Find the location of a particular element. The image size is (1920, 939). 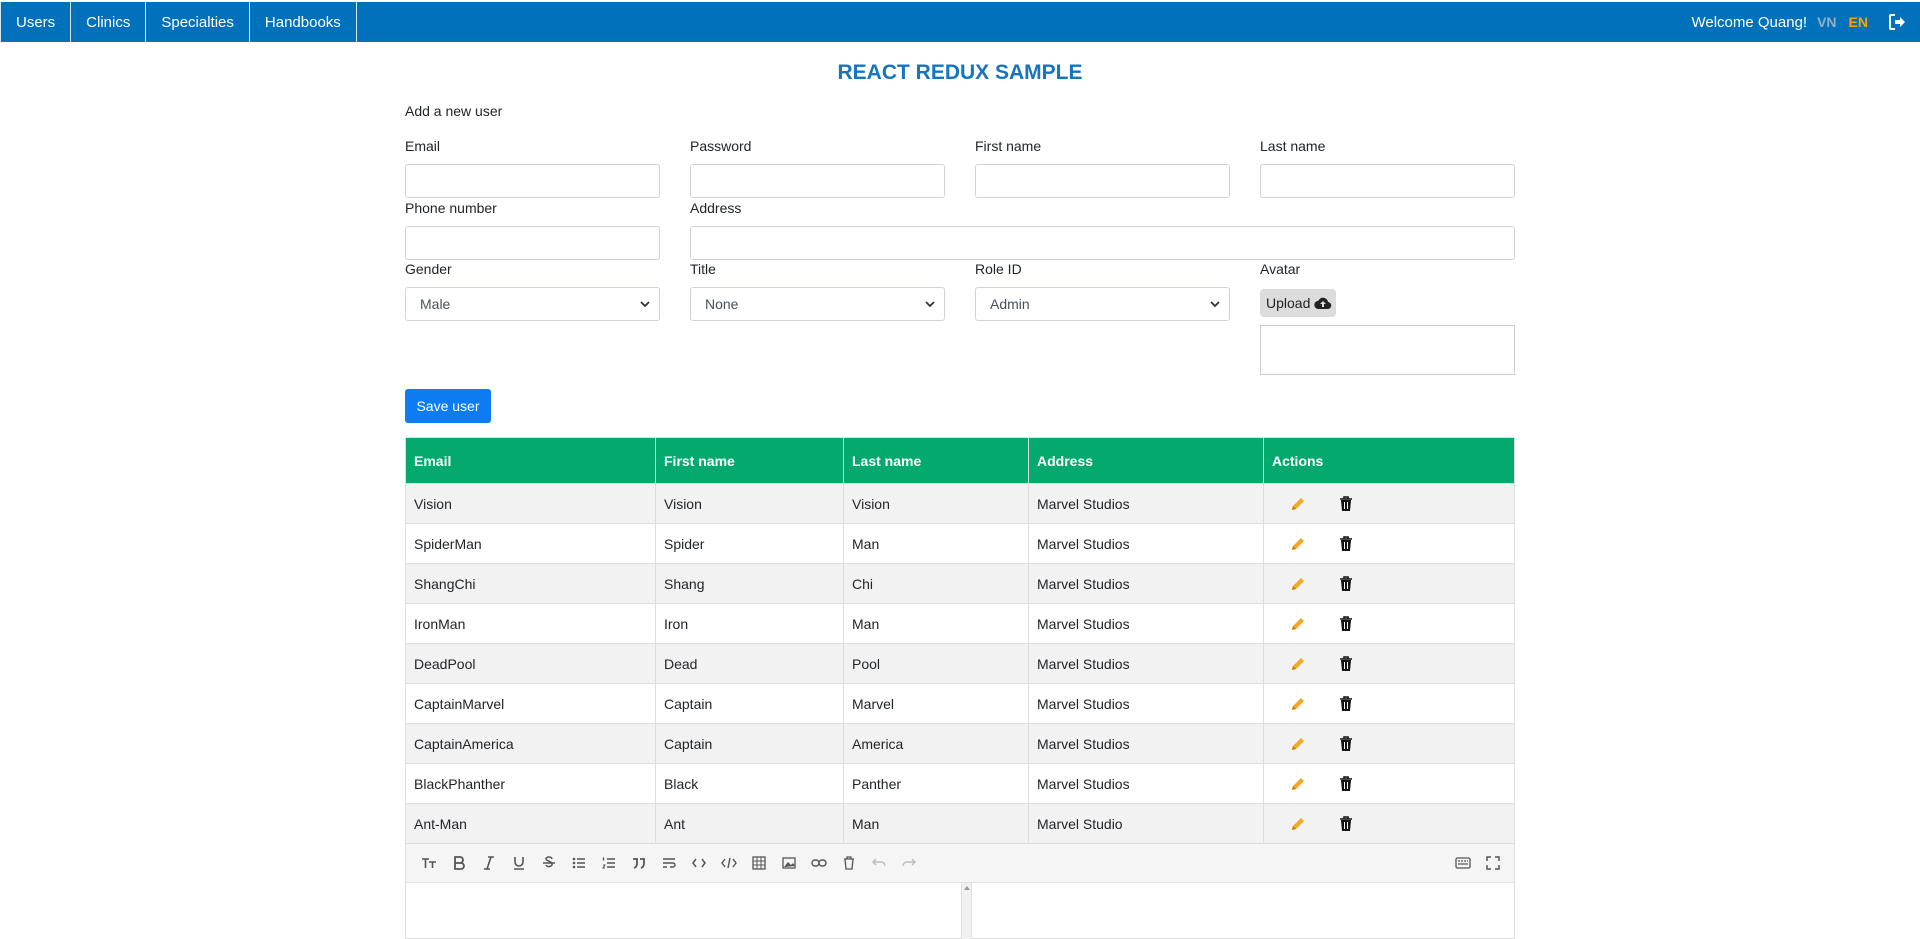

cell-first-name: Captain is located at coordinates (749, 743).